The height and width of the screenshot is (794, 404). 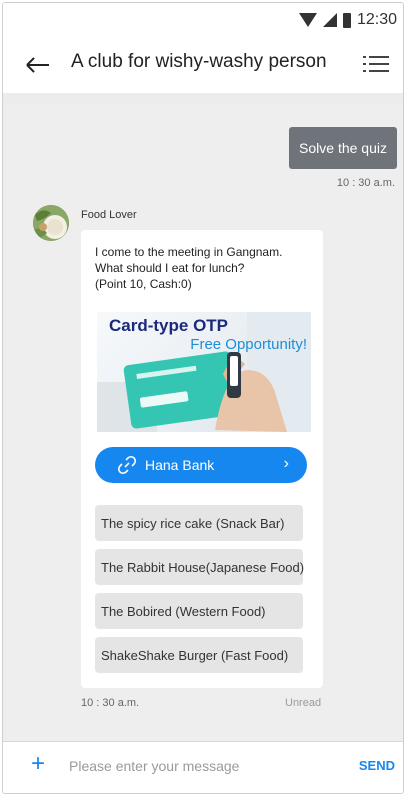 What do you see at coordinates (170, 268) in the screenshot?
I see `message-line: What should I eat for lunch?` at bounding box center [170, 268].